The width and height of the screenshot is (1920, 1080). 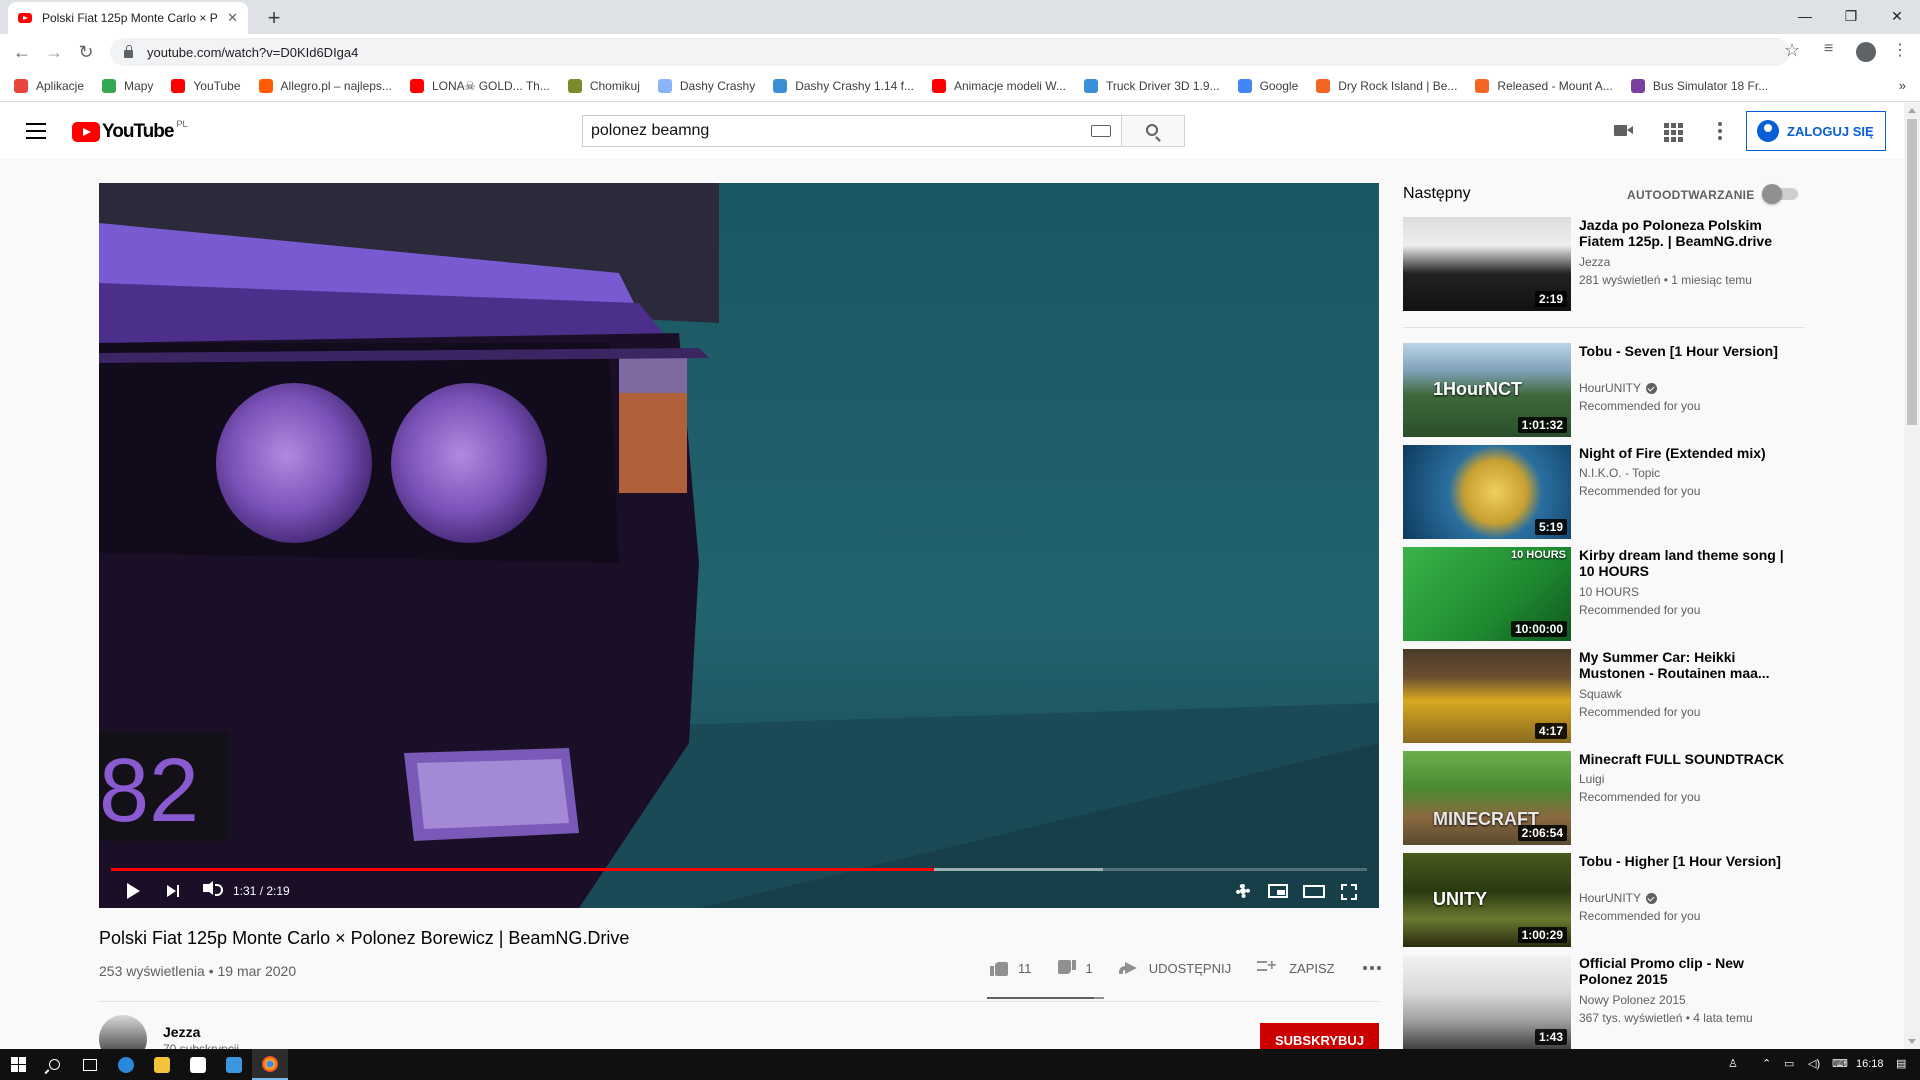 I want to click on taskbar-mail, so click(x=234, y=1064).